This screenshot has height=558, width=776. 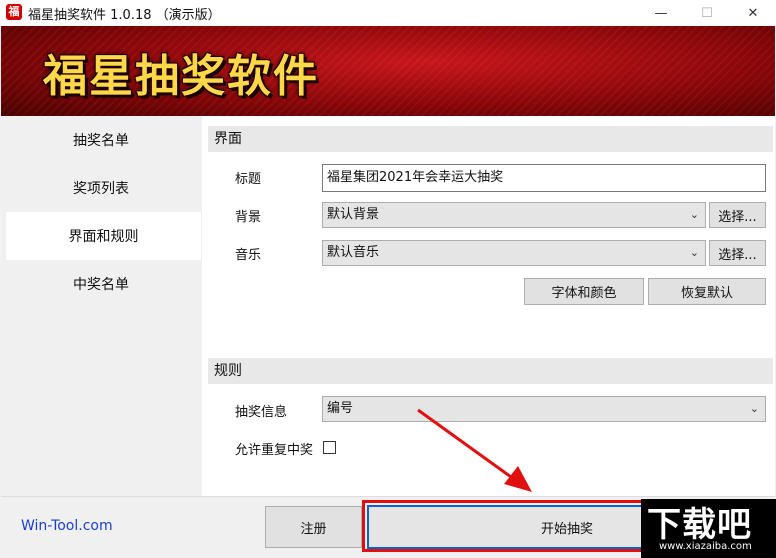 I want to click on maximize-icon: ☐, so click(x=707, y=13).